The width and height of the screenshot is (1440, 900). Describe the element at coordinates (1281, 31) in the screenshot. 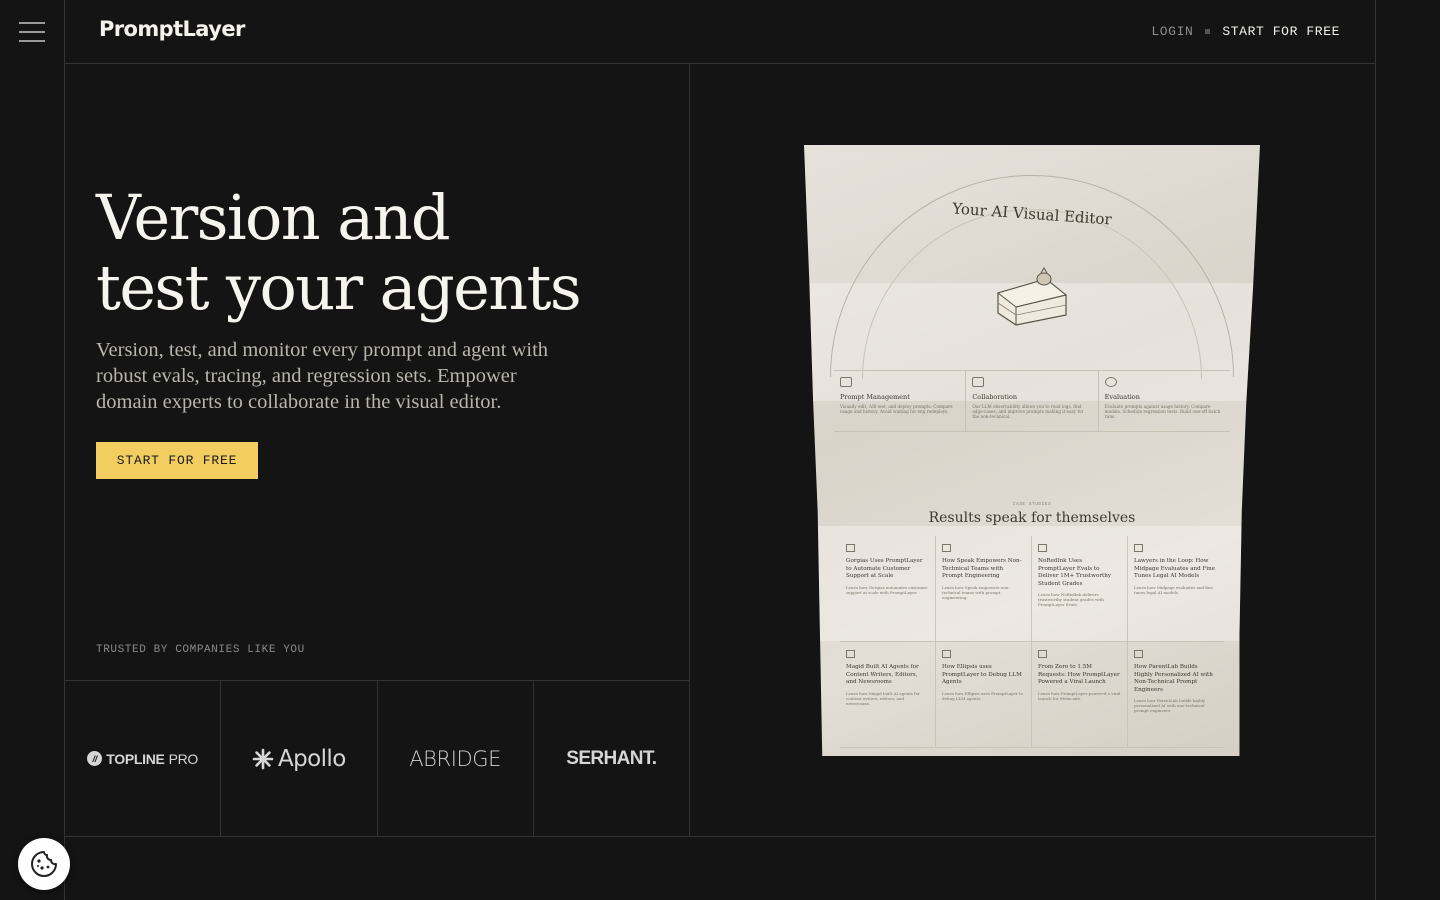

I see `start-for-free-link: START FOR FREE` at that location.